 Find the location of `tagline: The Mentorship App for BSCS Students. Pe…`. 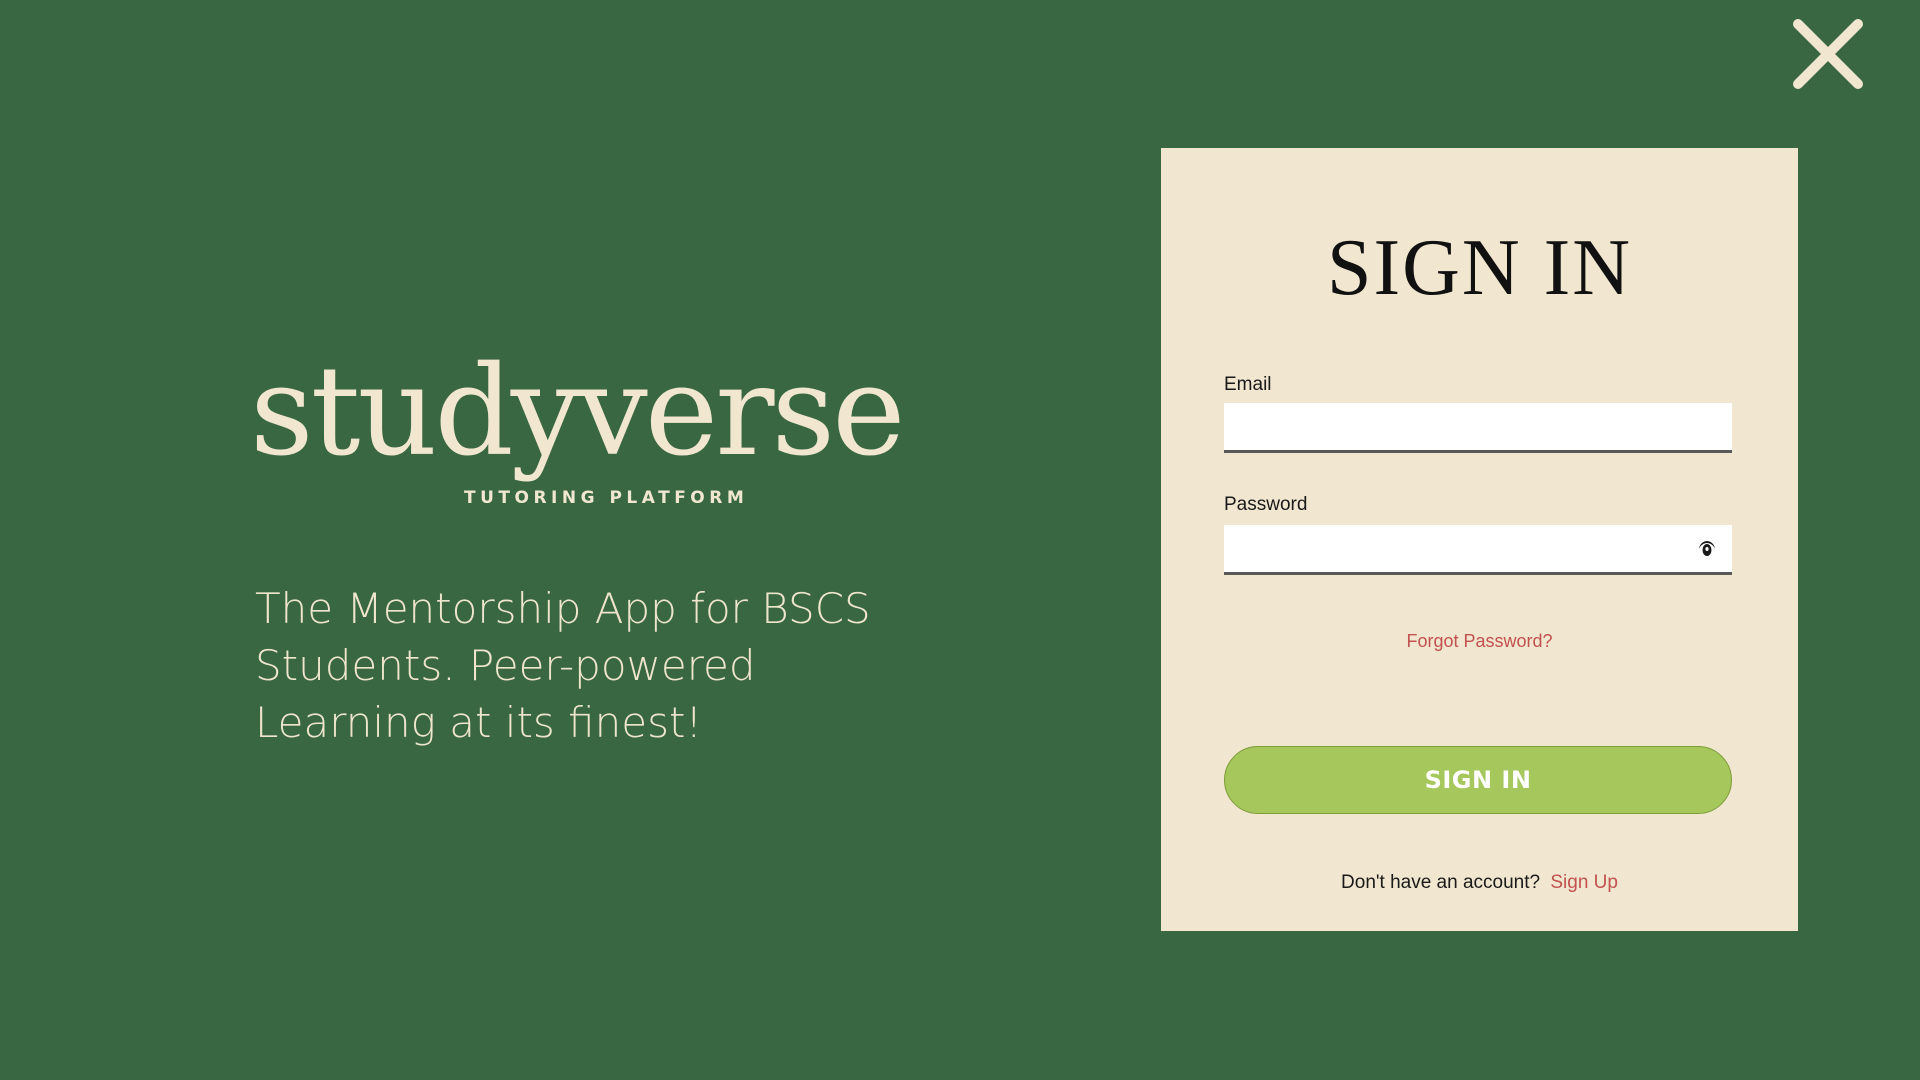

tagline: The Mentorship App for BSCS Students. Pe… is located at coordinates (563, 665).